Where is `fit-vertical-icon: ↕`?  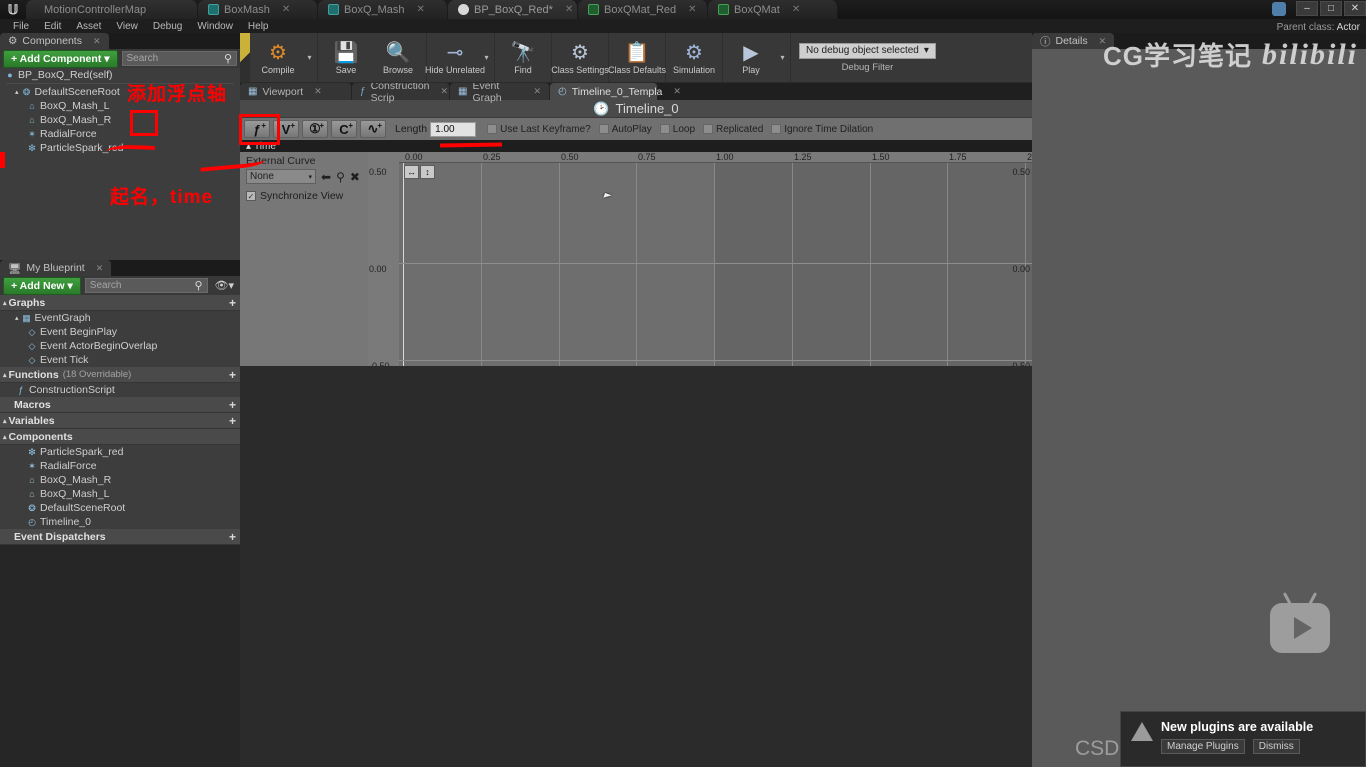 fit-vertical-icon: ↕ is located at coordinates (427, 172).